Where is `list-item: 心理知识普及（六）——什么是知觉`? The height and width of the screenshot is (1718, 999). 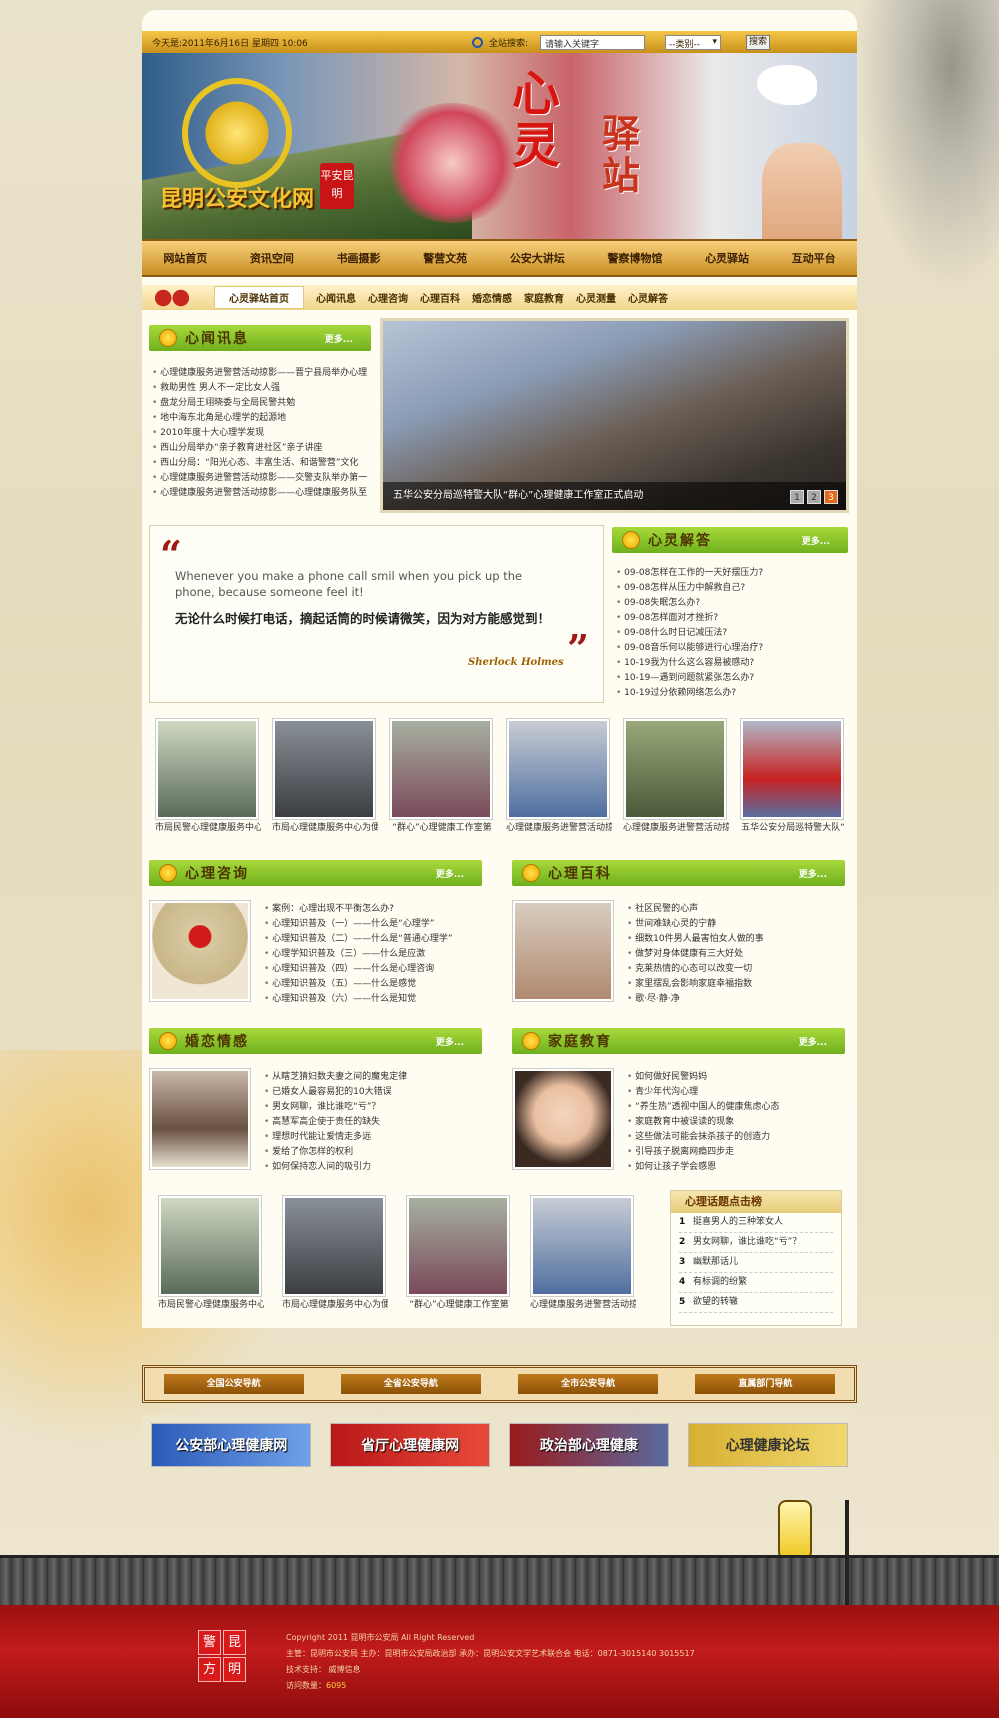 list-item: 心理知识普及（六）——什么是知觉 is located at coordinates (371, 999).